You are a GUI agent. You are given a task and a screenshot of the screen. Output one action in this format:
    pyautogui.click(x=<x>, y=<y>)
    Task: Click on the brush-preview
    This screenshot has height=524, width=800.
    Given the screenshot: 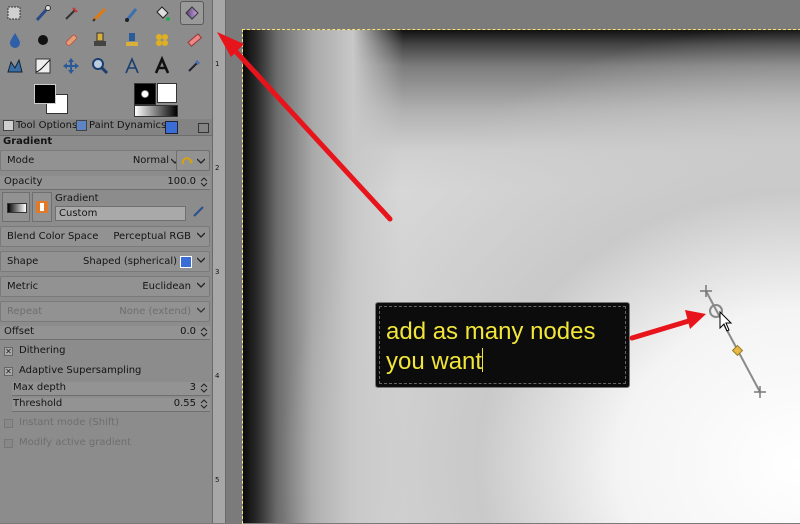 What is the action you would take?
    pyautogui.click(x=145, y=94)
    